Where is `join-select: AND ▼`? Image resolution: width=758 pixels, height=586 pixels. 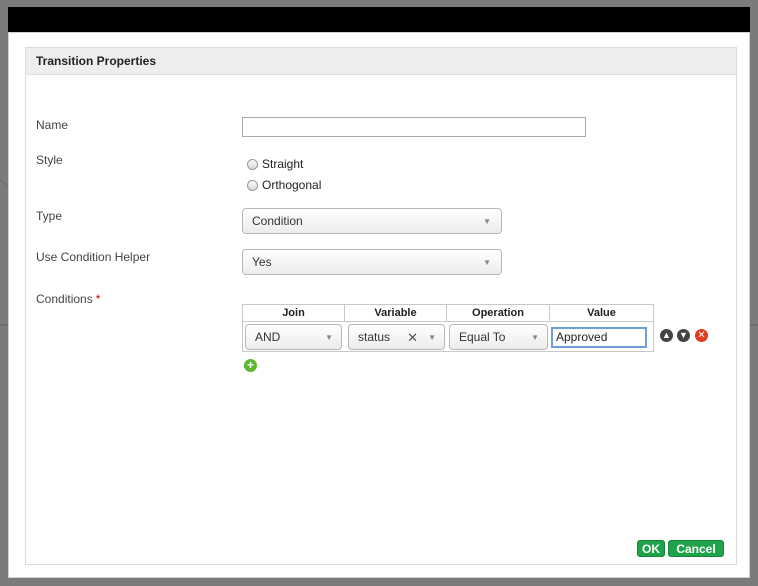 join-select: AND ▼ is located at coordinates (293, 337).